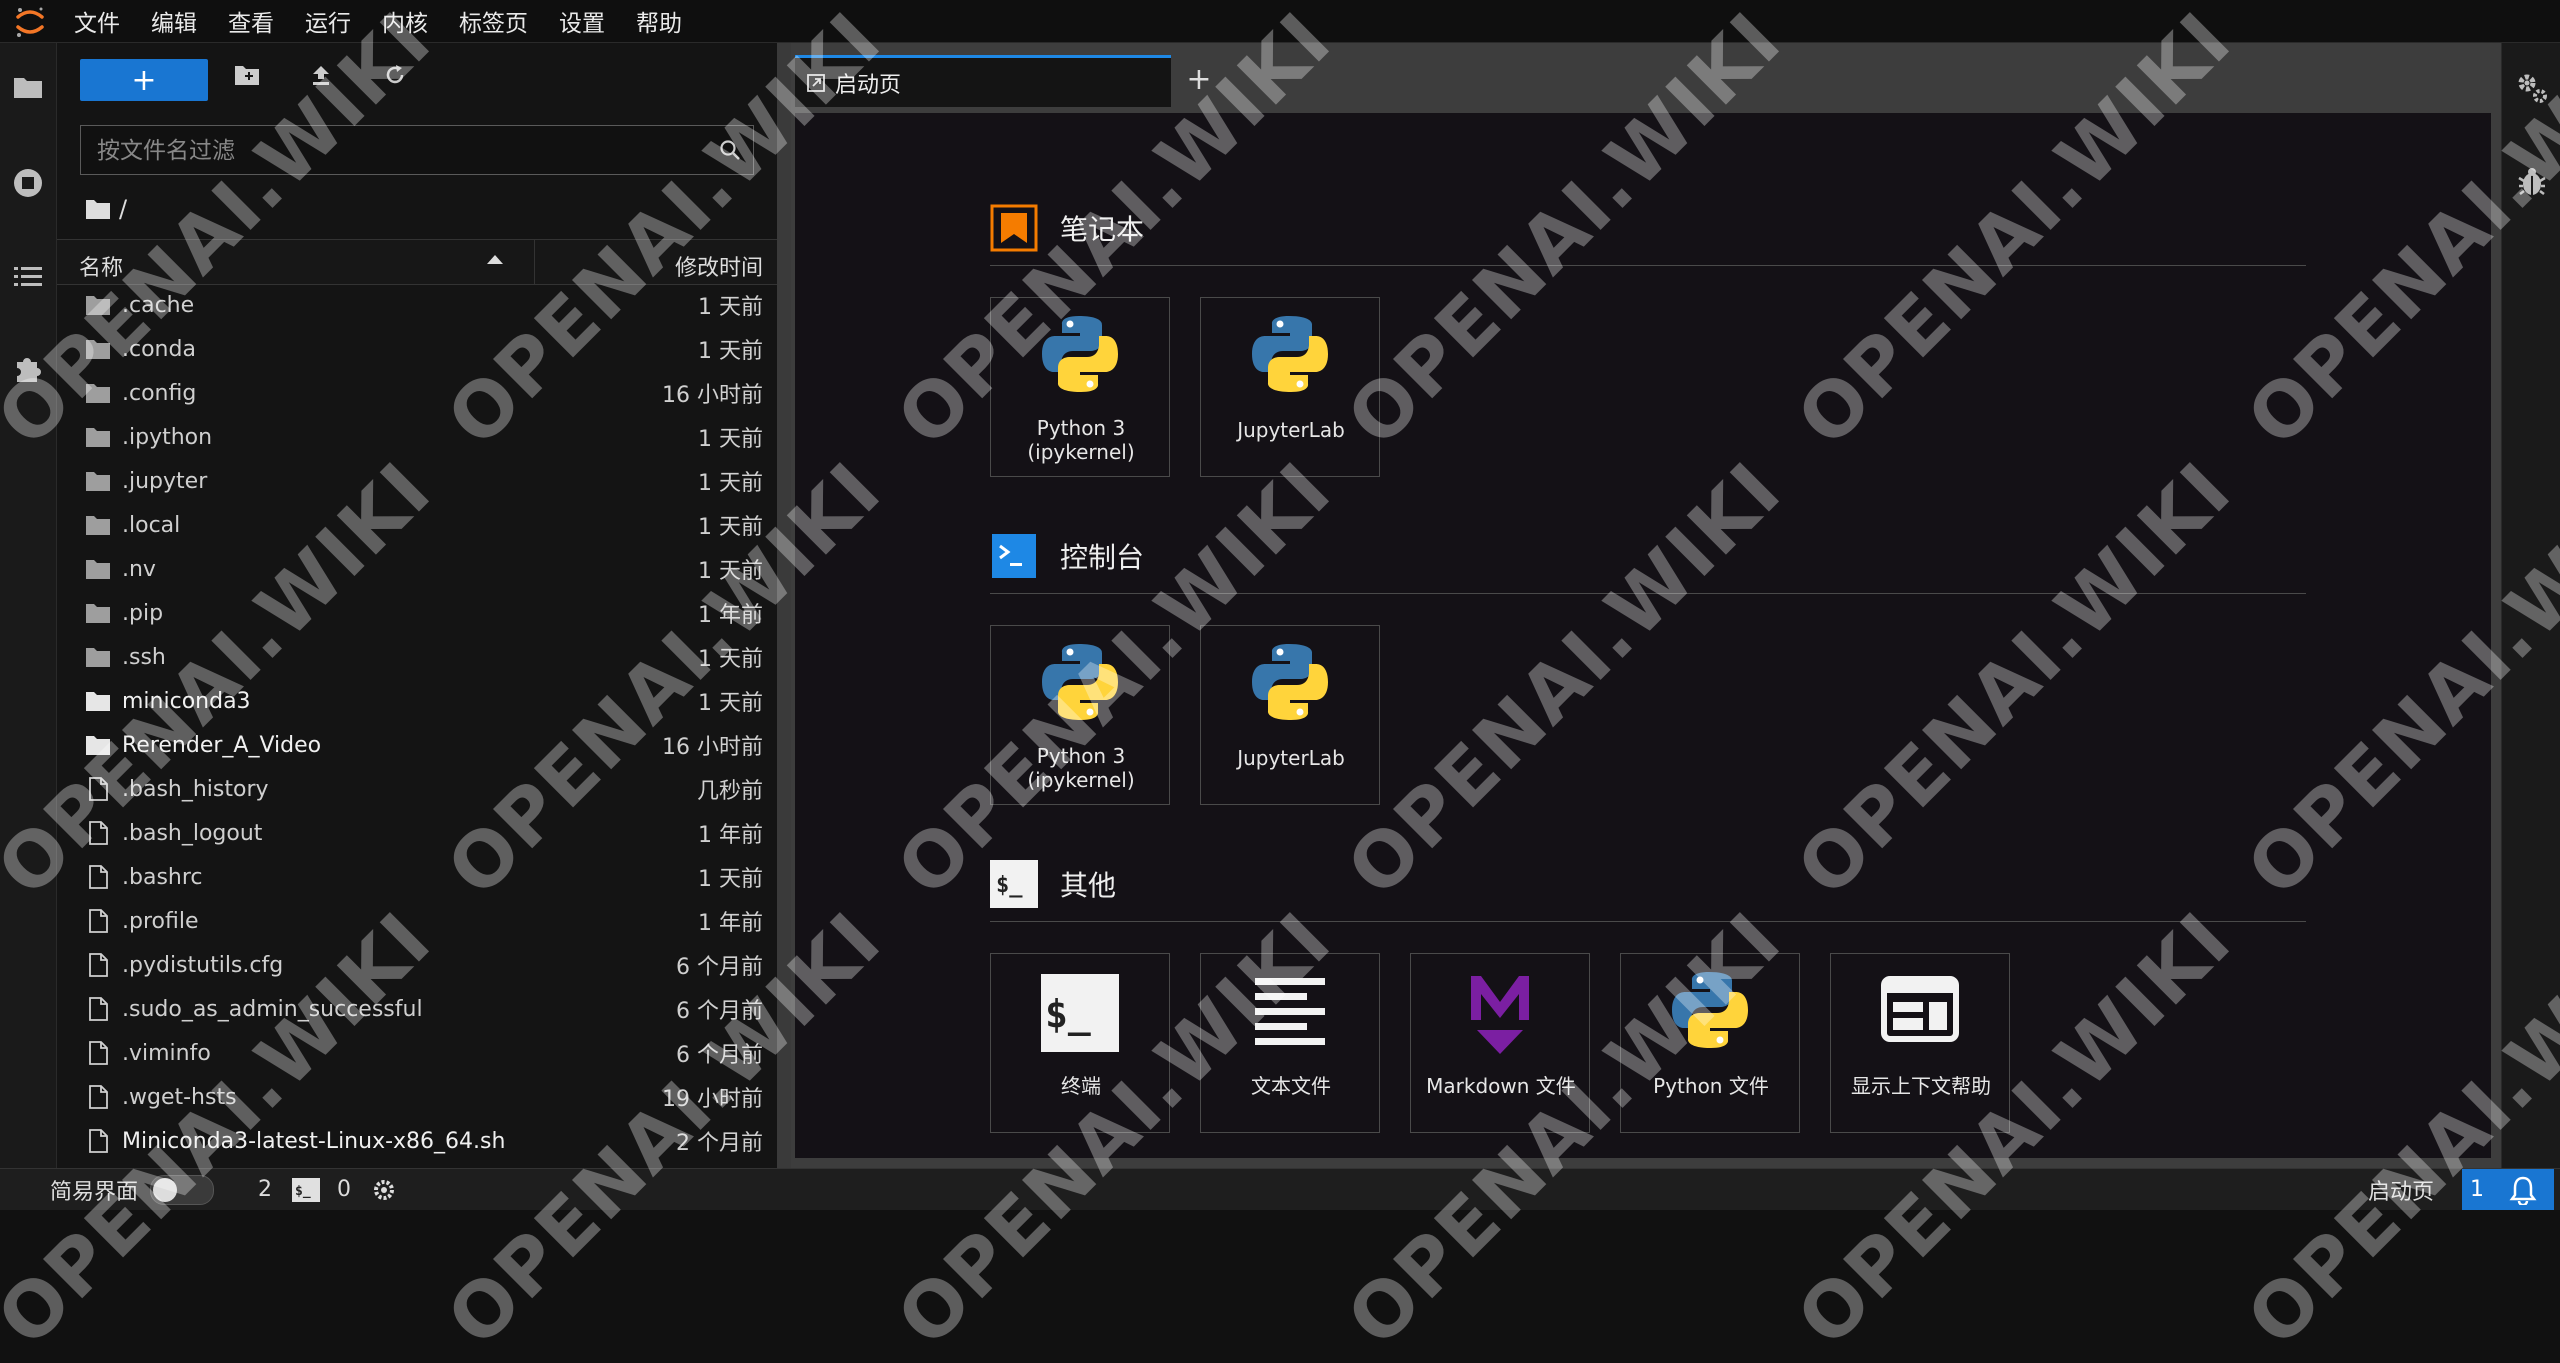  I want to click on right-activity-bar, so click(2530, 605).